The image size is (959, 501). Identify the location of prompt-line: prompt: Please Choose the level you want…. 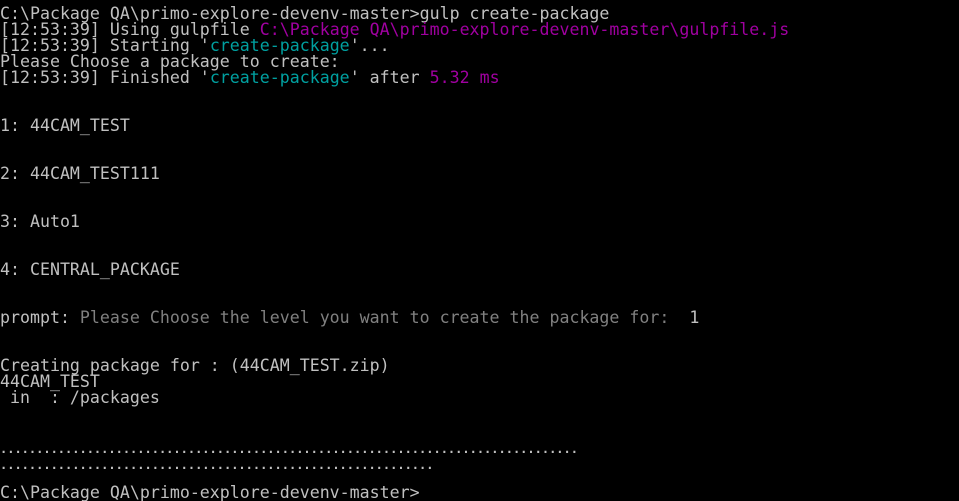
(349, 318).